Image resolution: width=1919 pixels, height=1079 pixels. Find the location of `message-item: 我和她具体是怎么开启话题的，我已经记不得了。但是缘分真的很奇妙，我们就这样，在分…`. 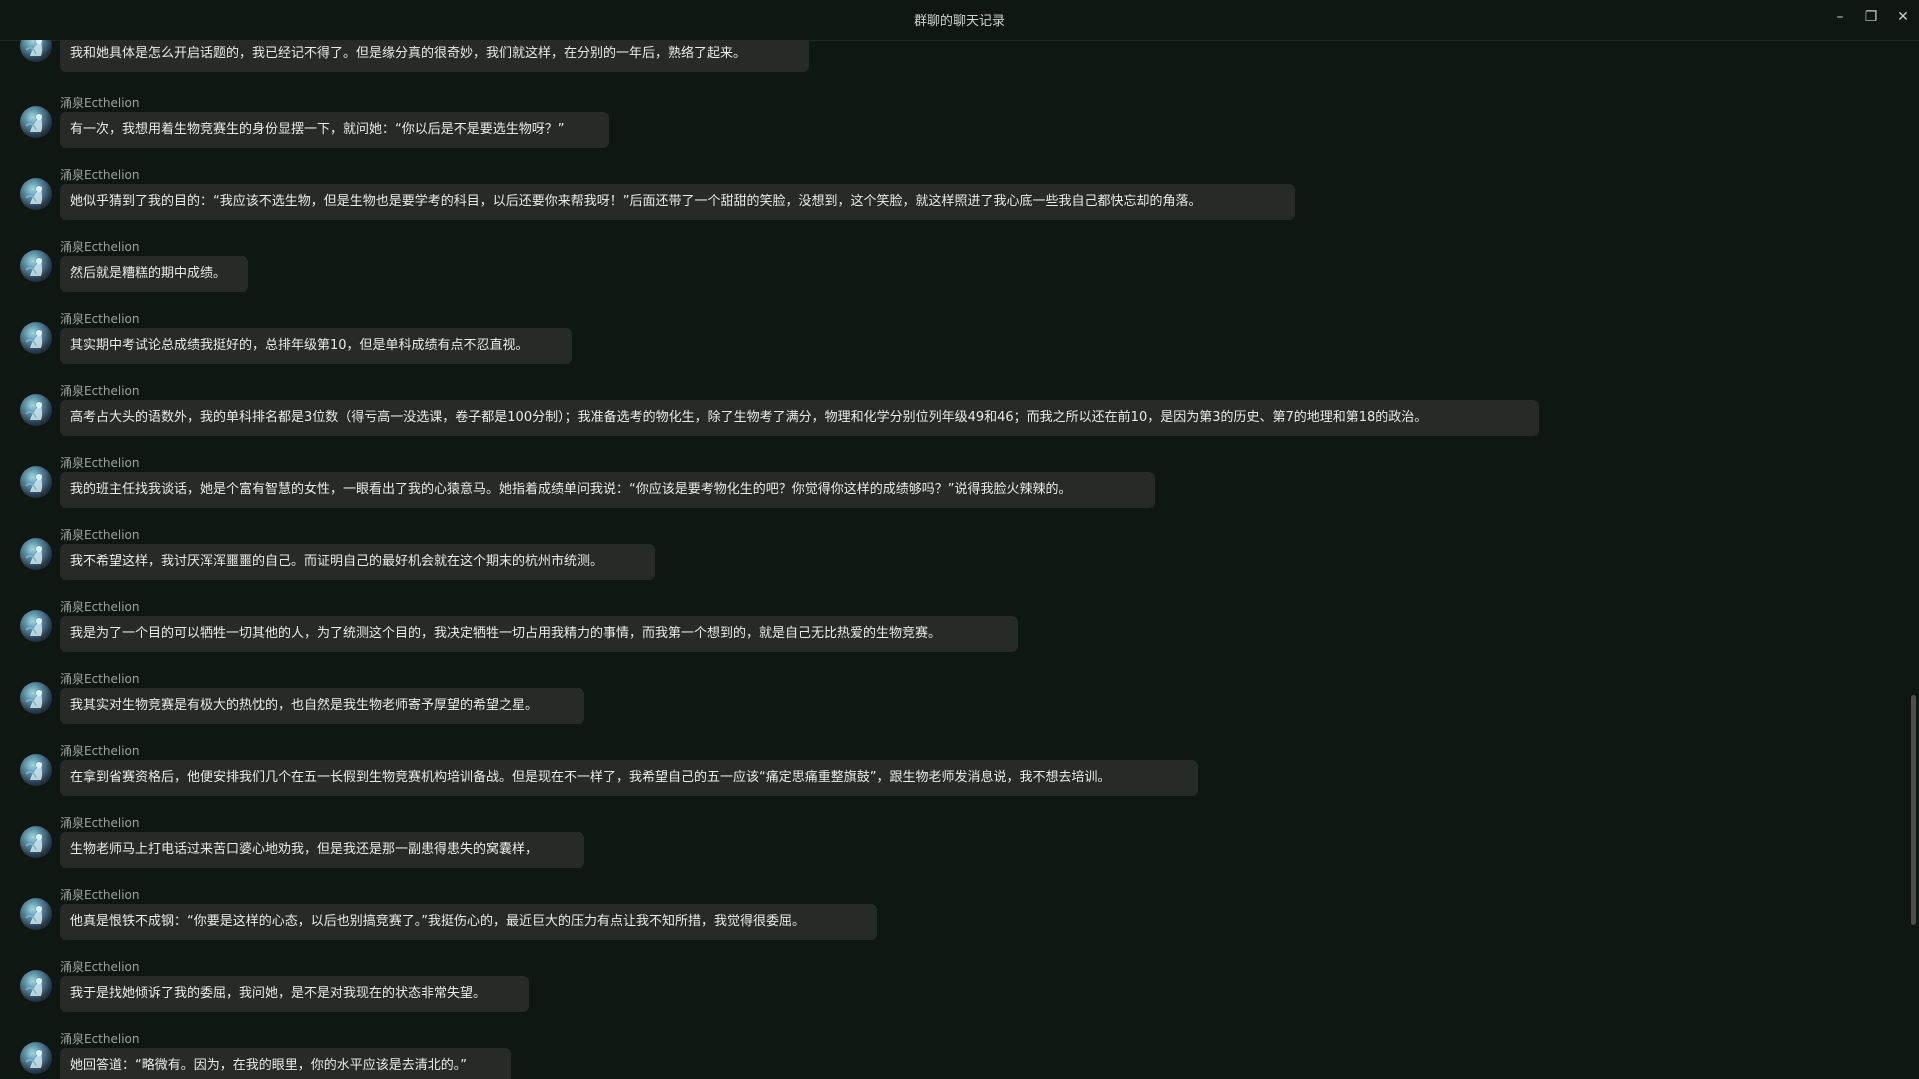

message-item: 我和她具体是怎么开启话题的，我已经记不得了。但是缘分真的很奇妙，我们就这样，在分… is located at coordinates (950, 65).